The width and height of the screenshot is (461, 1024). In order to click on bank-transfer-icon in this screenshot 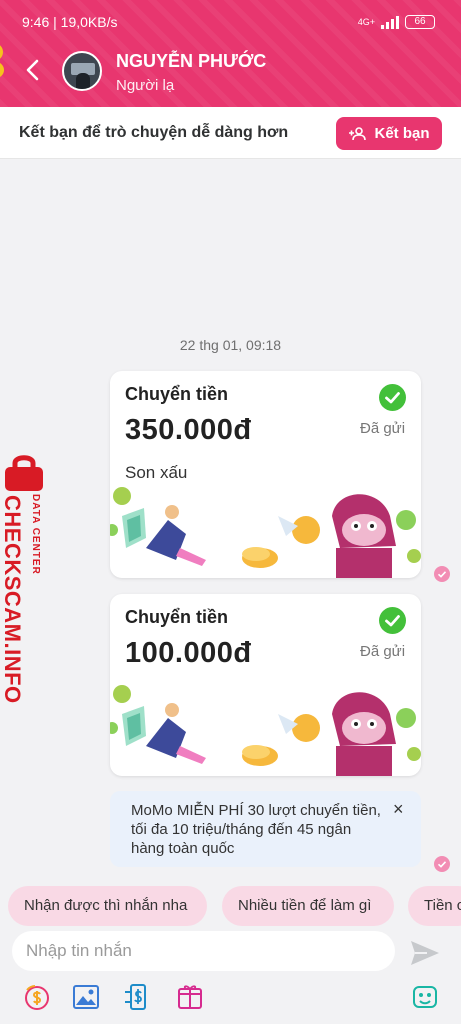, I will do `click(138, 997)`.